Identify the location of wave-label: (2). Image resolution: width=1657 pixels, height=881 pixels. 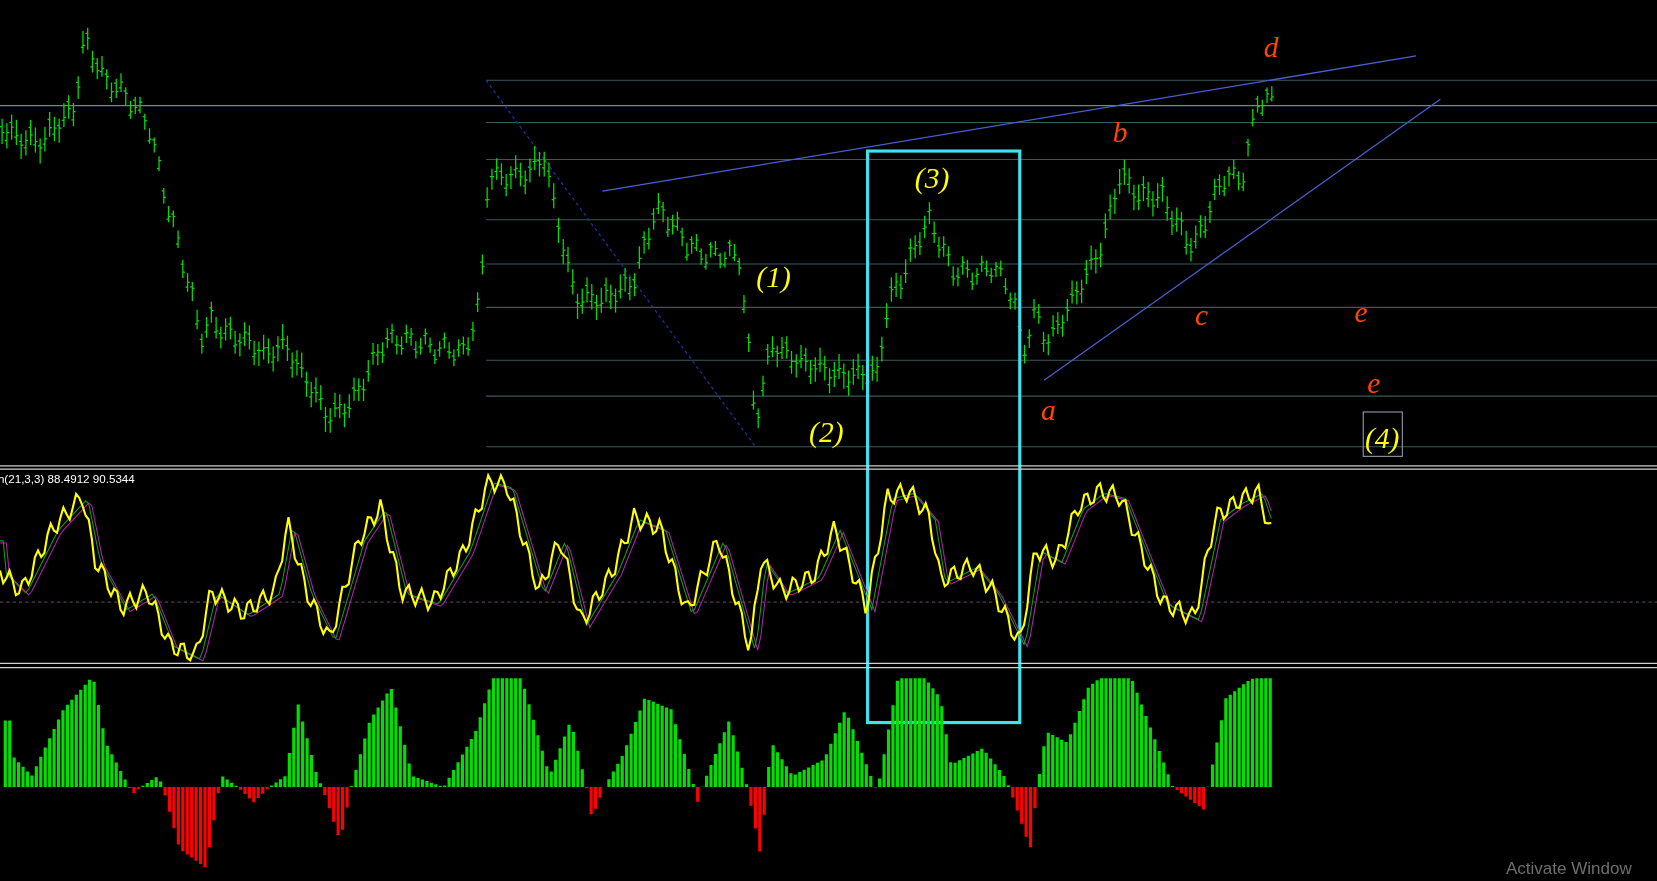
(826, 431).